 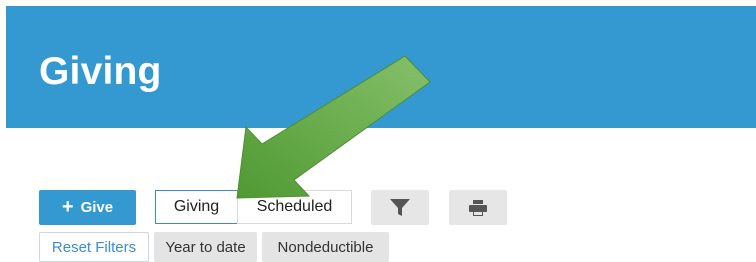 I want to click on page-title: Giving, so click(x=100, y=71).